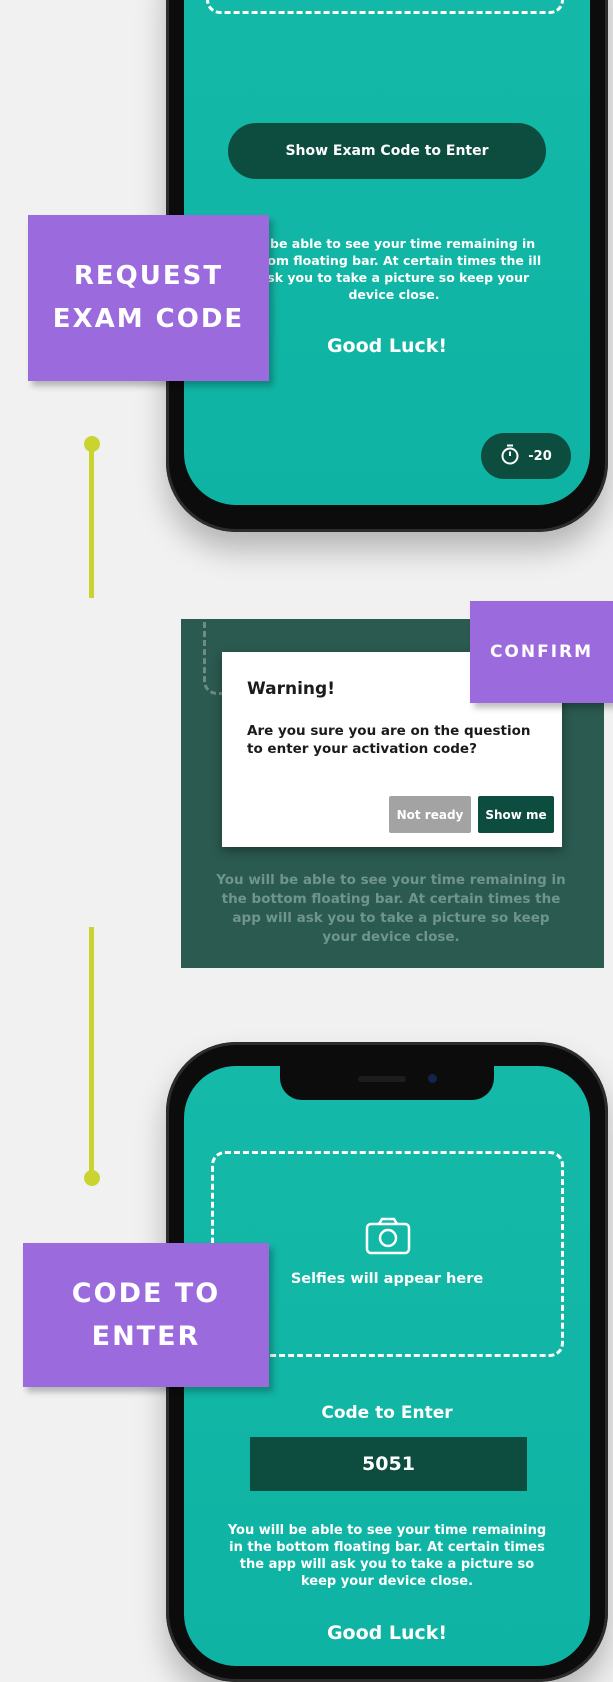 This screenshot has height=1682, width=613. Describe the element at coordinates (291, 689) in the screenshot. I see `dialog-title: Warning!` at that location.